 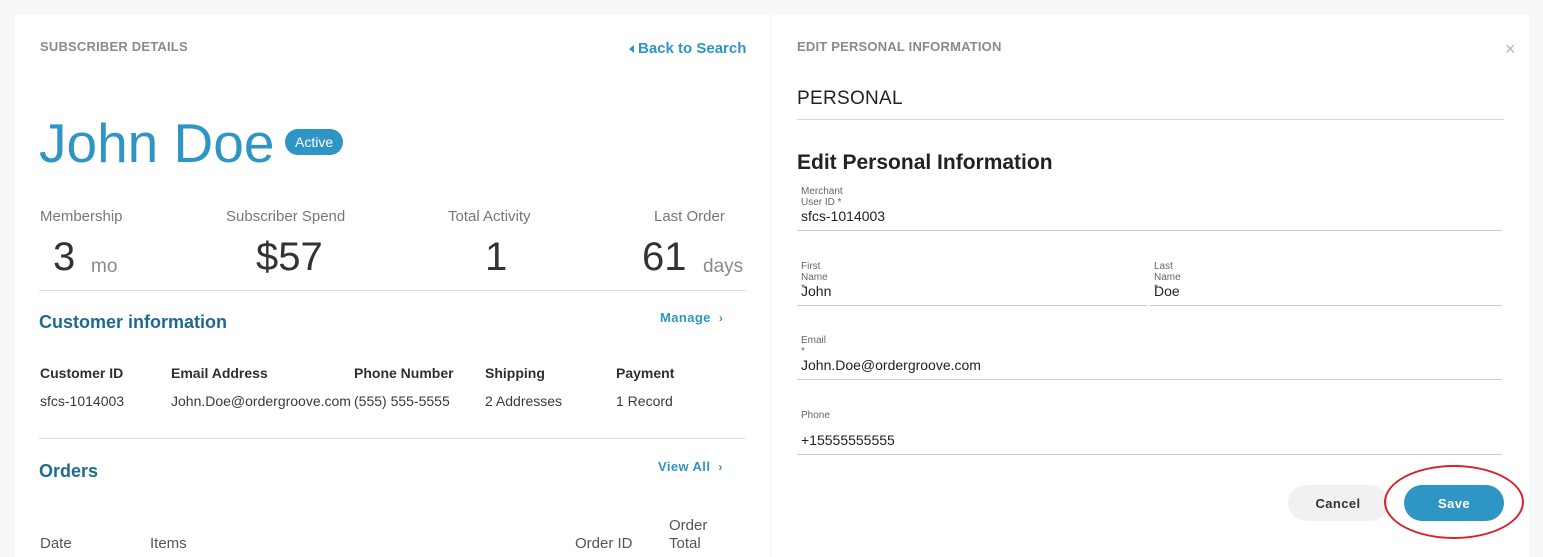 What do you see at coordinates (631, 48) in the screenshot?
I see `caret-left-icon` at bounding box center [631, 48].